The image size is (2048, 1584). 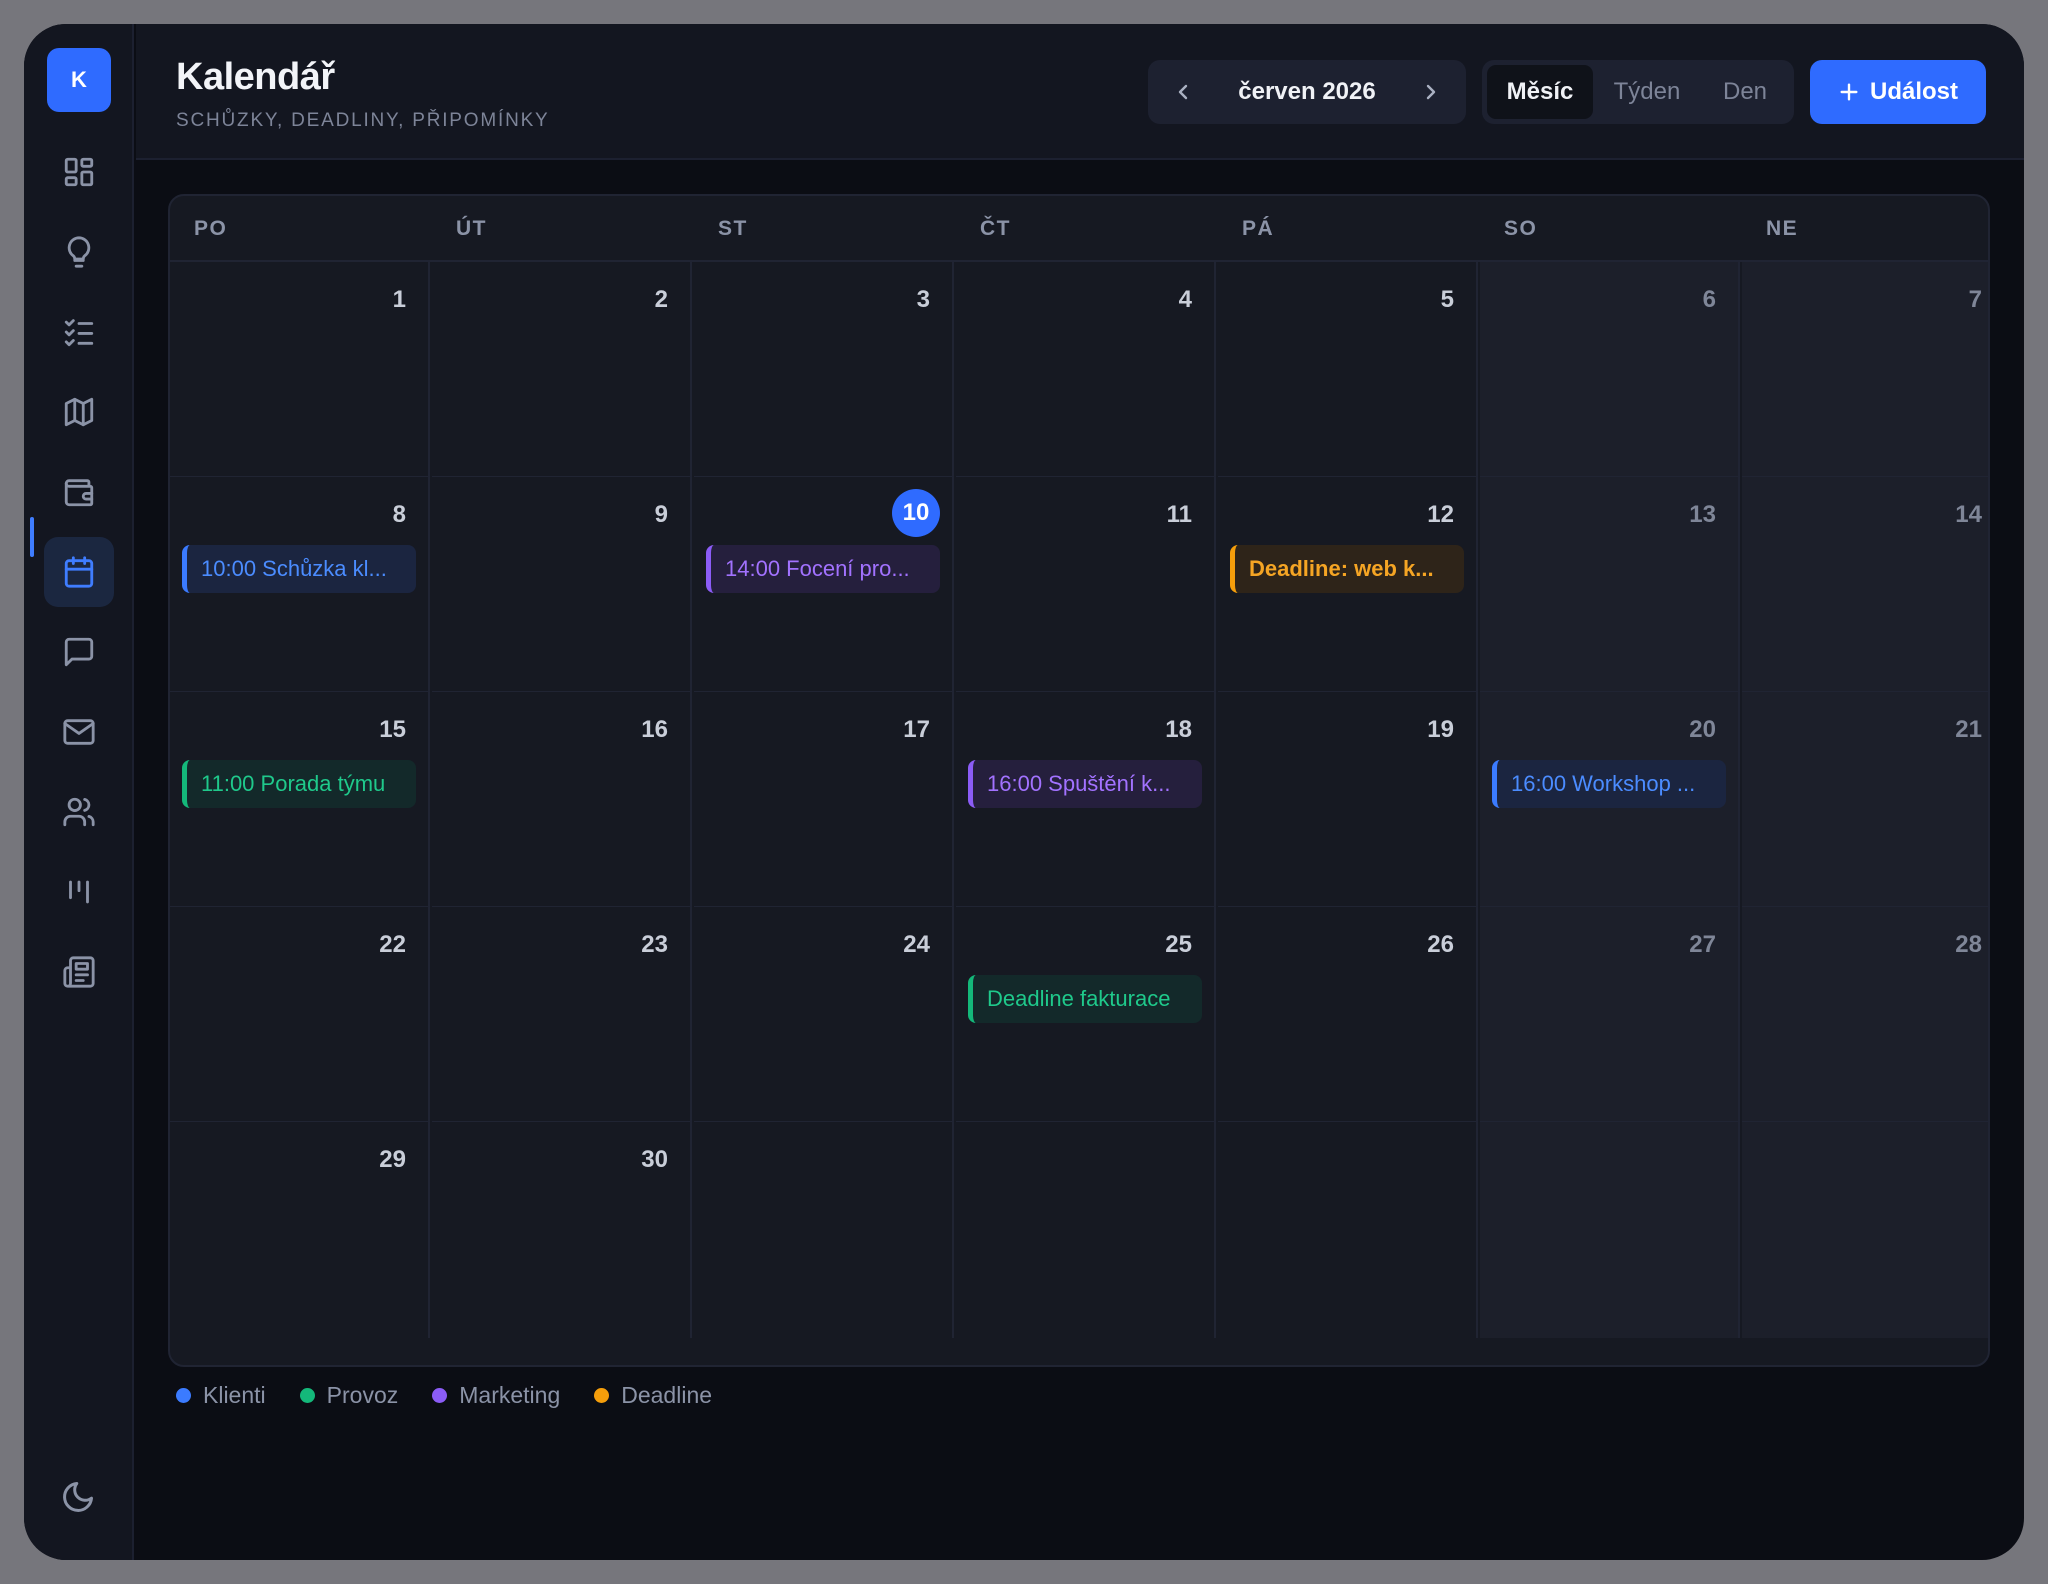 What do you see at coordinates (1178, 729) in the screenshot?
I see `day-number: 18` at bounding box center [1178, 729].